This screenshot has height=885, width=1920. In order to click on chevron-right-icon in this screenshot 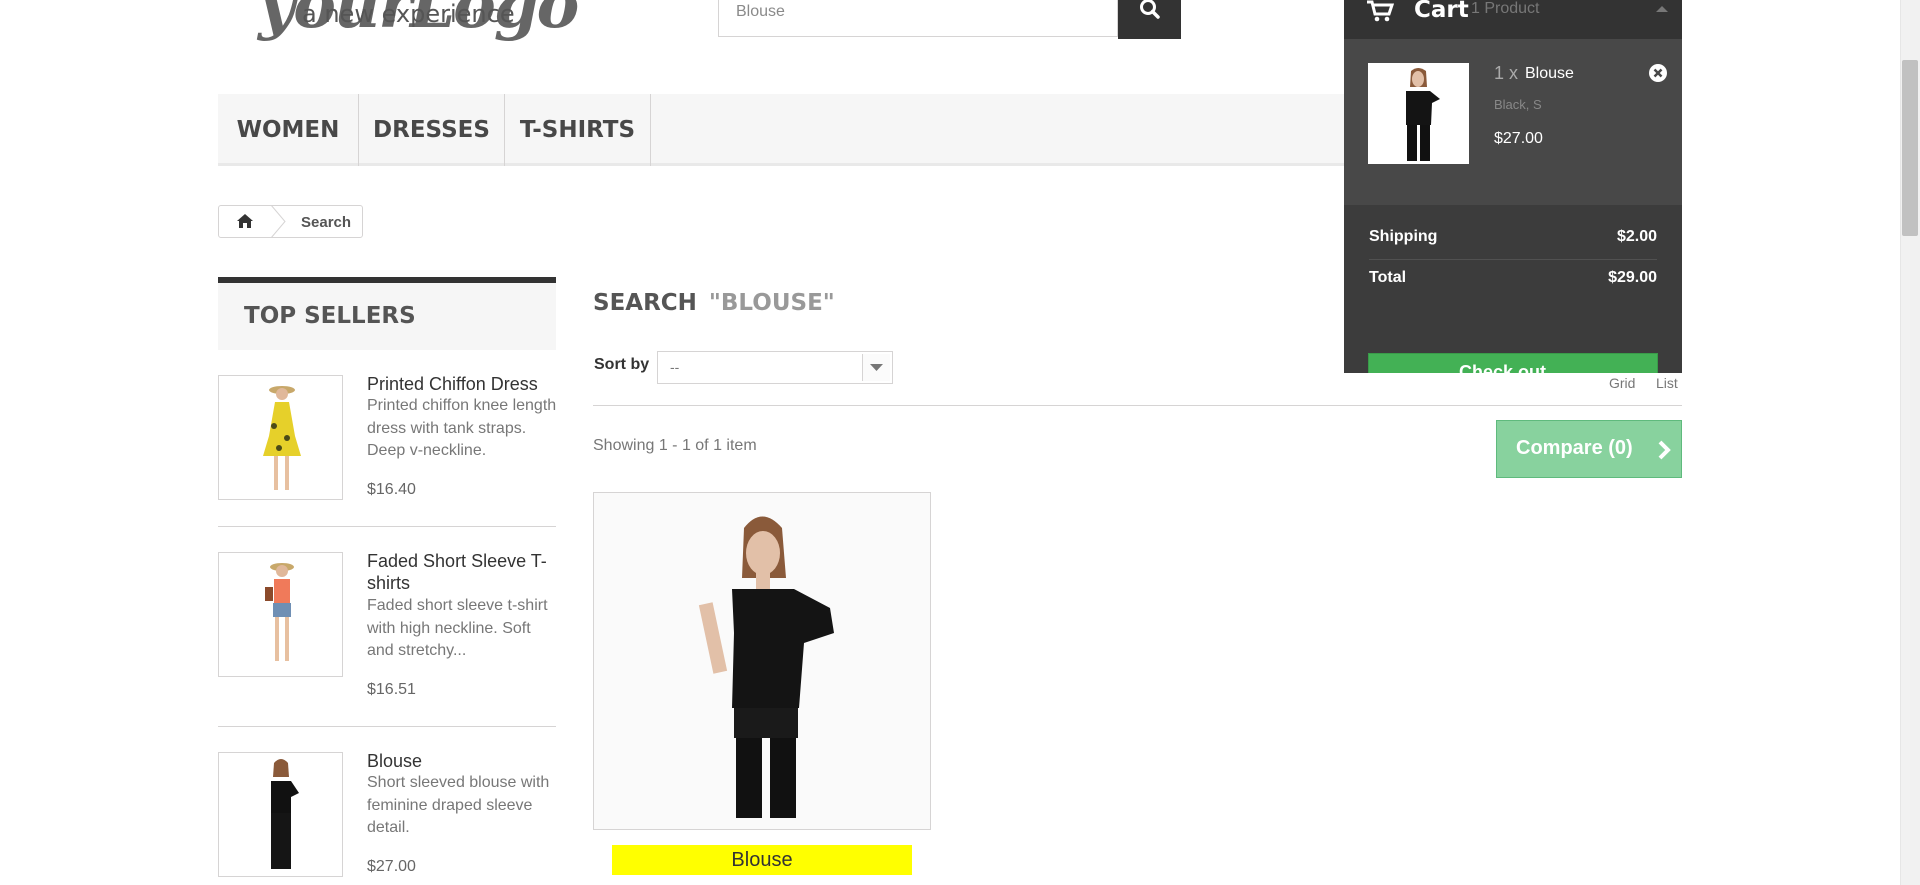, I will do `click(1664, 450)`.